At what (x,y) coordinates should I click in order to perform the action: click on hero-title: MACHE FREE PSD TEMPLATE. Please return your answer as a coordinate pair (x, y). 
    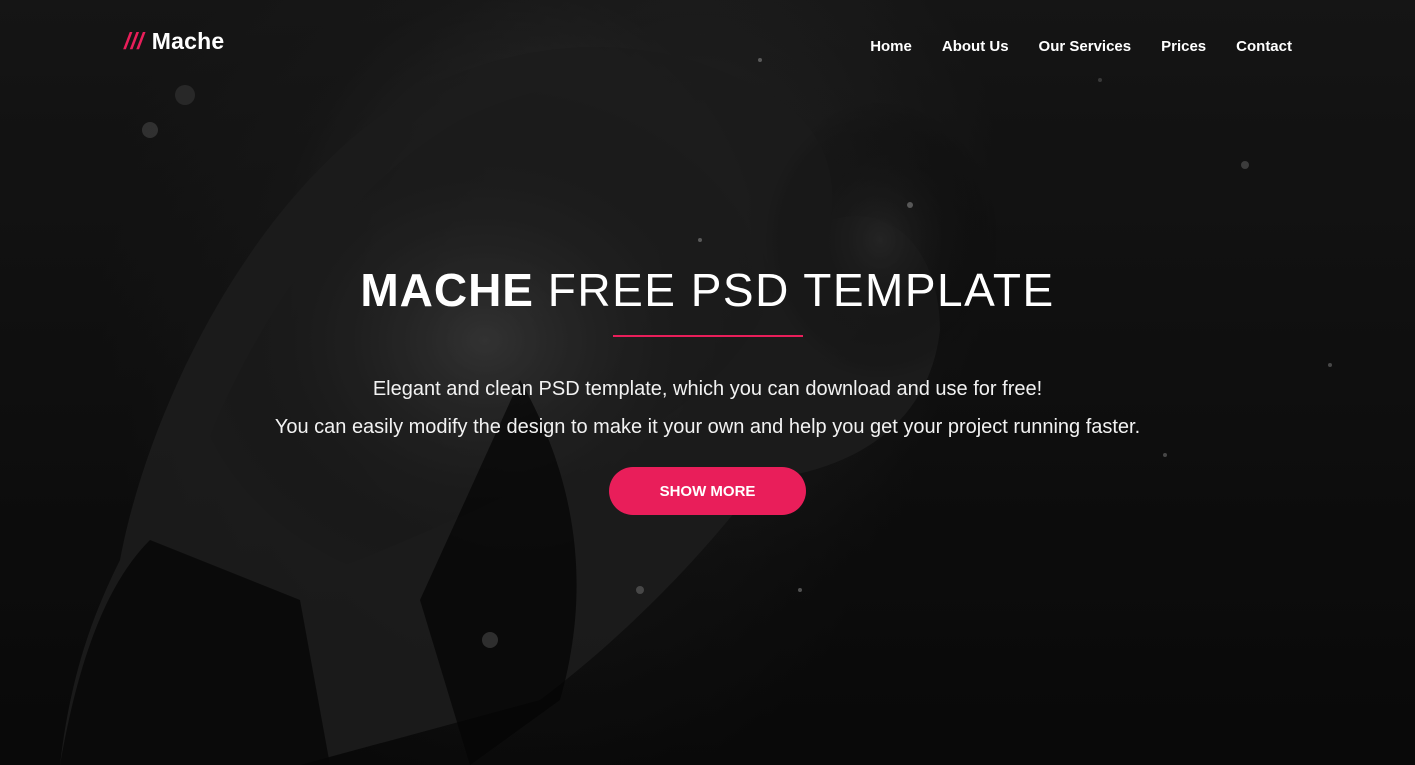
    Looking at the image, I should click on (707, 290).